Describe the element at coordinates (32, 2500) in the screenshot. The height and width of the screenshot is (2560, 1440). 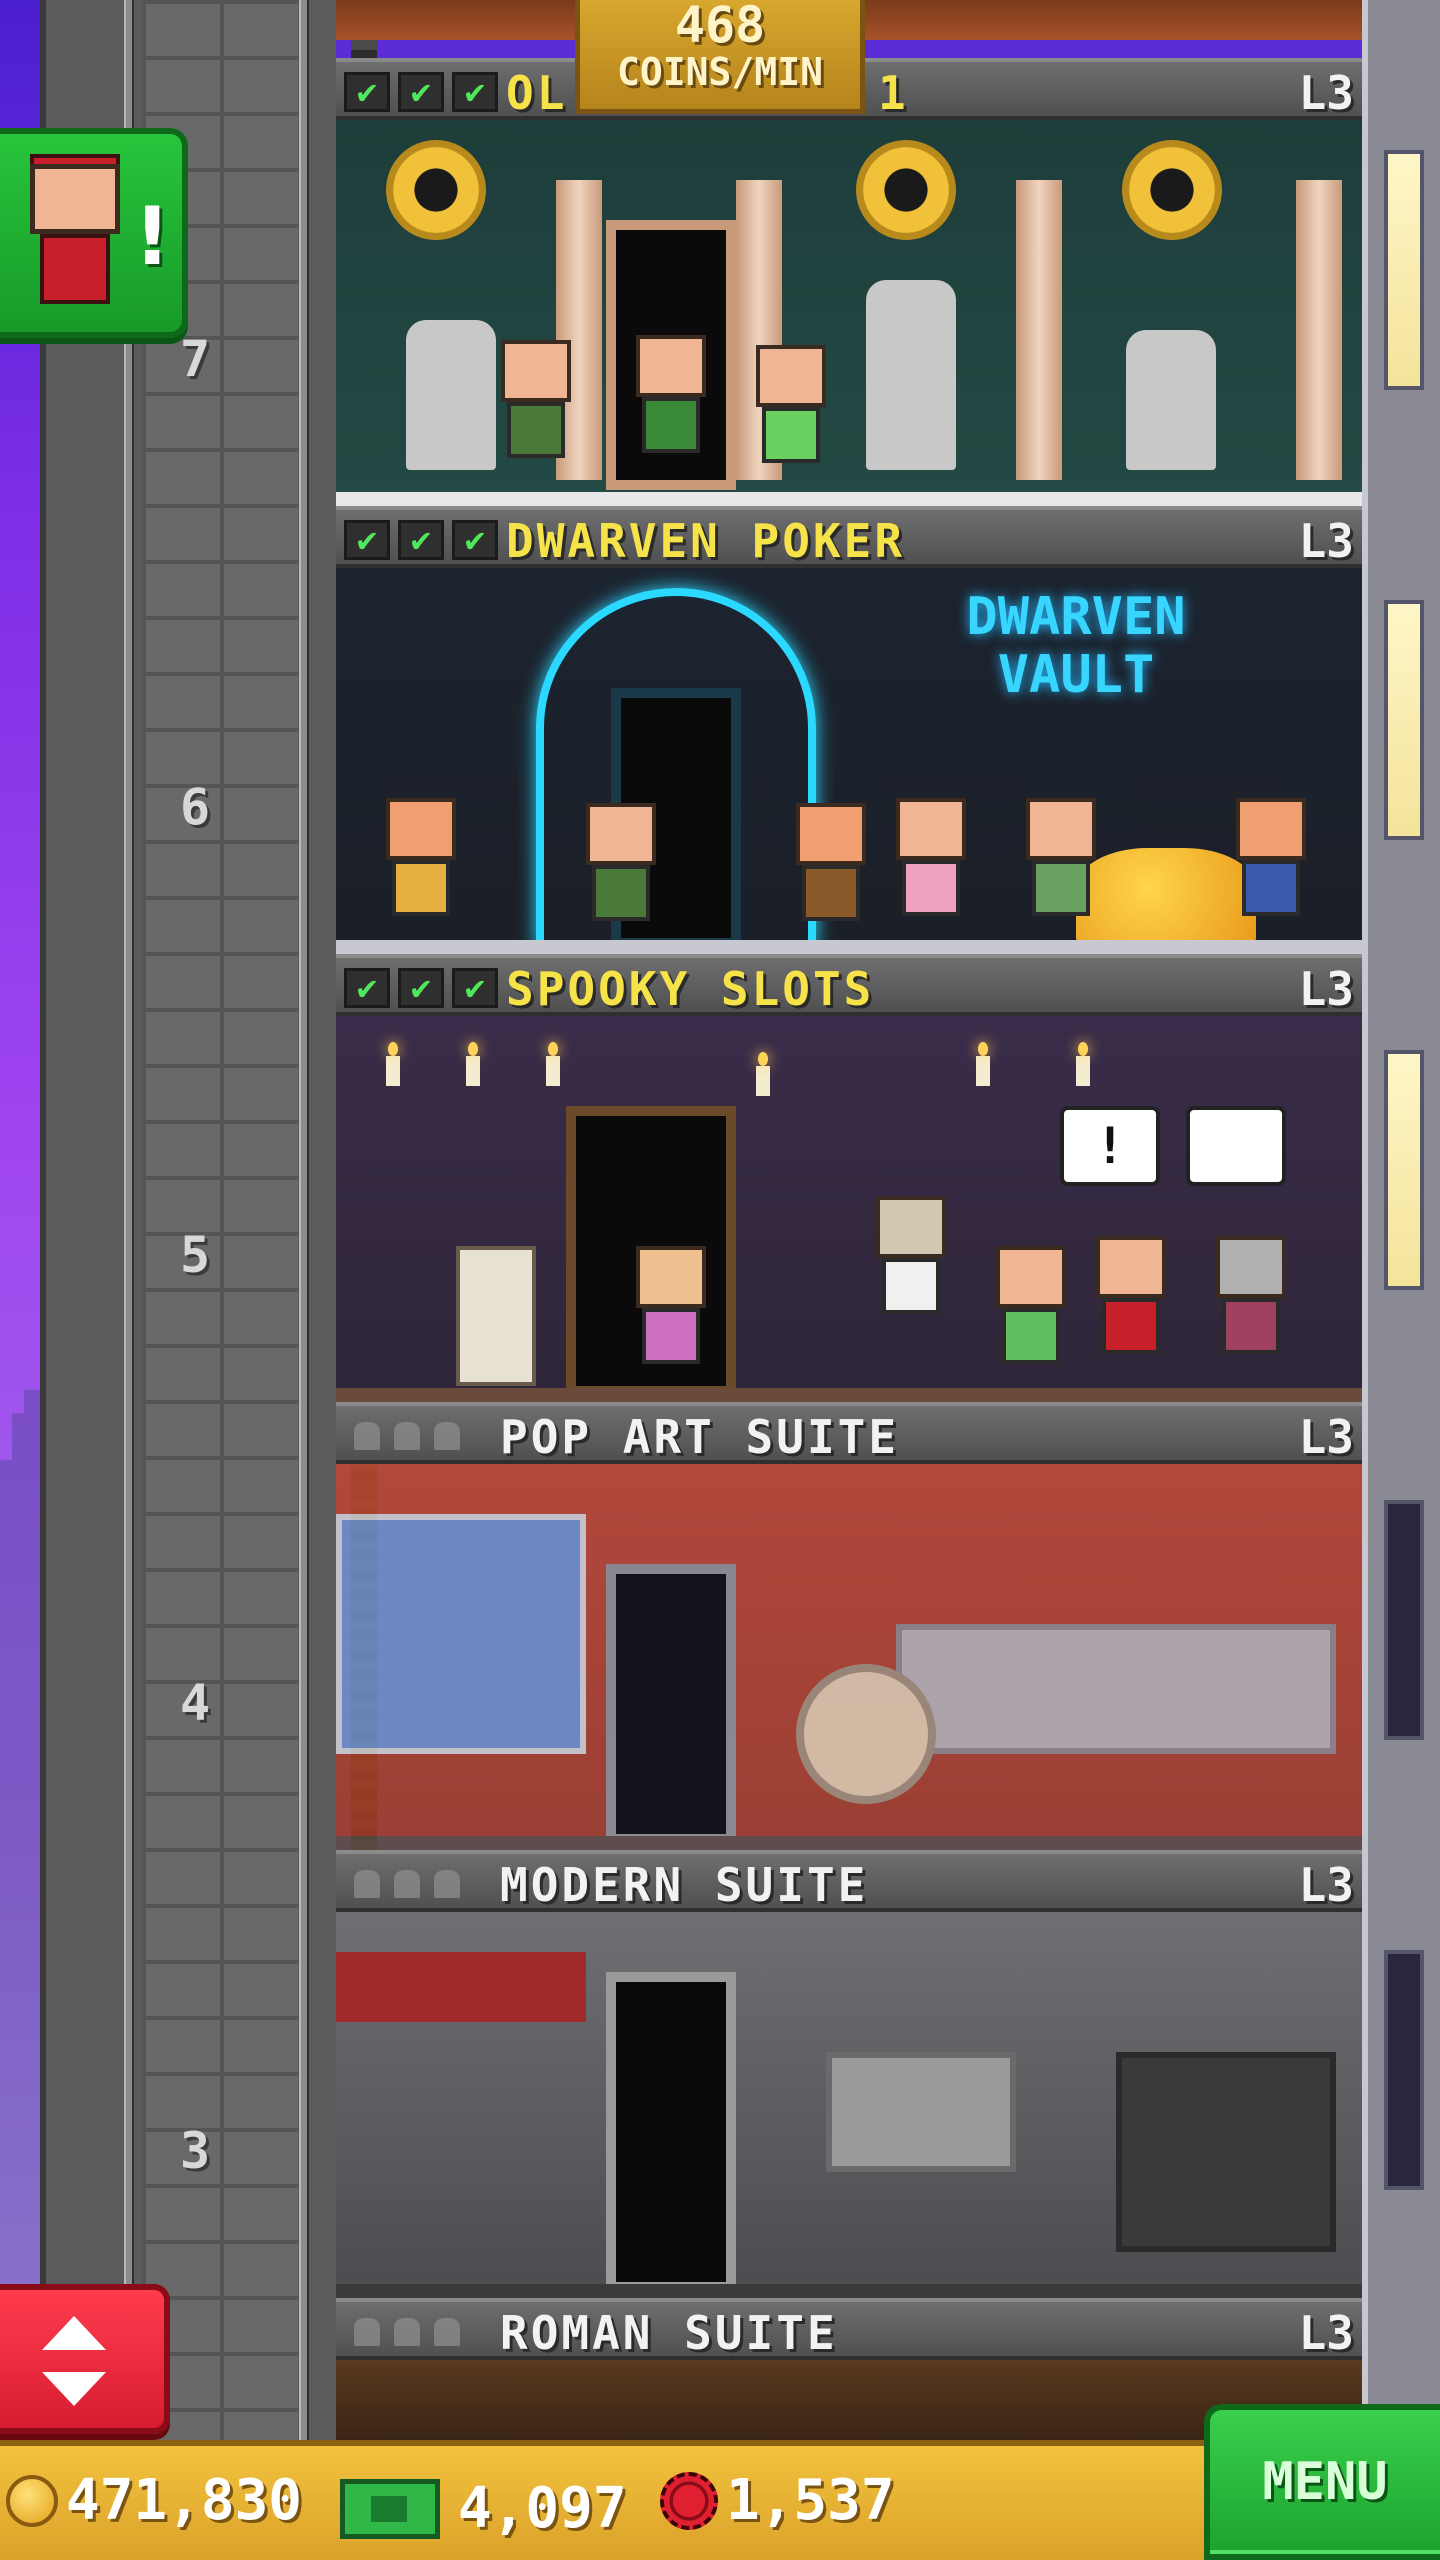
I see `coin-icon` at that location.